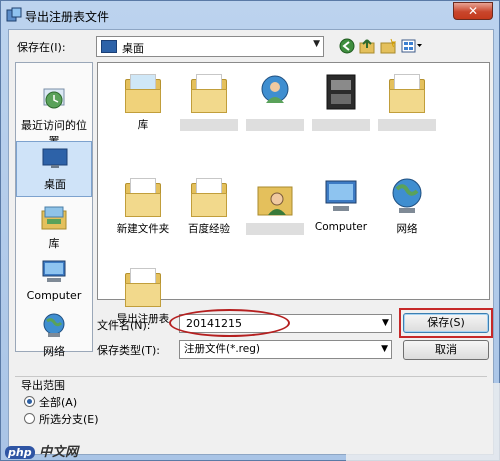 Image resolution: width=500 pixels, height=461 pixels. Describe the element at coordinates (43, 385) in the screenshot. I see `export-range-title: 导出范围` at that location.